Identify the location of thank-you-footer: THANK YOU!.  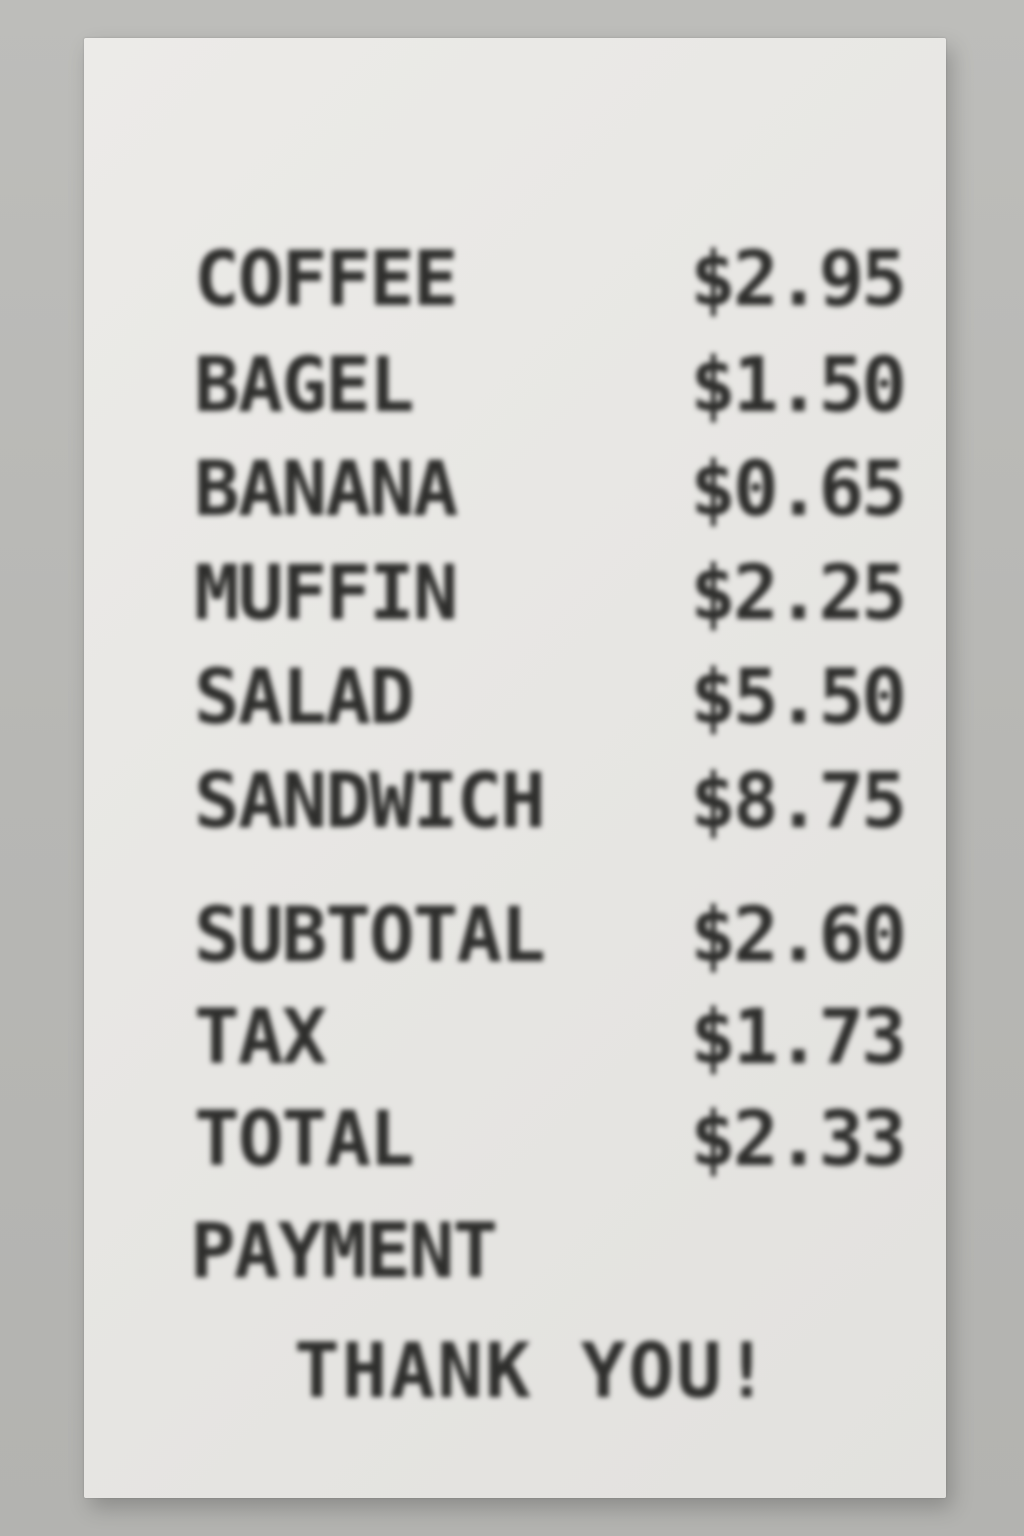
(533, 1370).